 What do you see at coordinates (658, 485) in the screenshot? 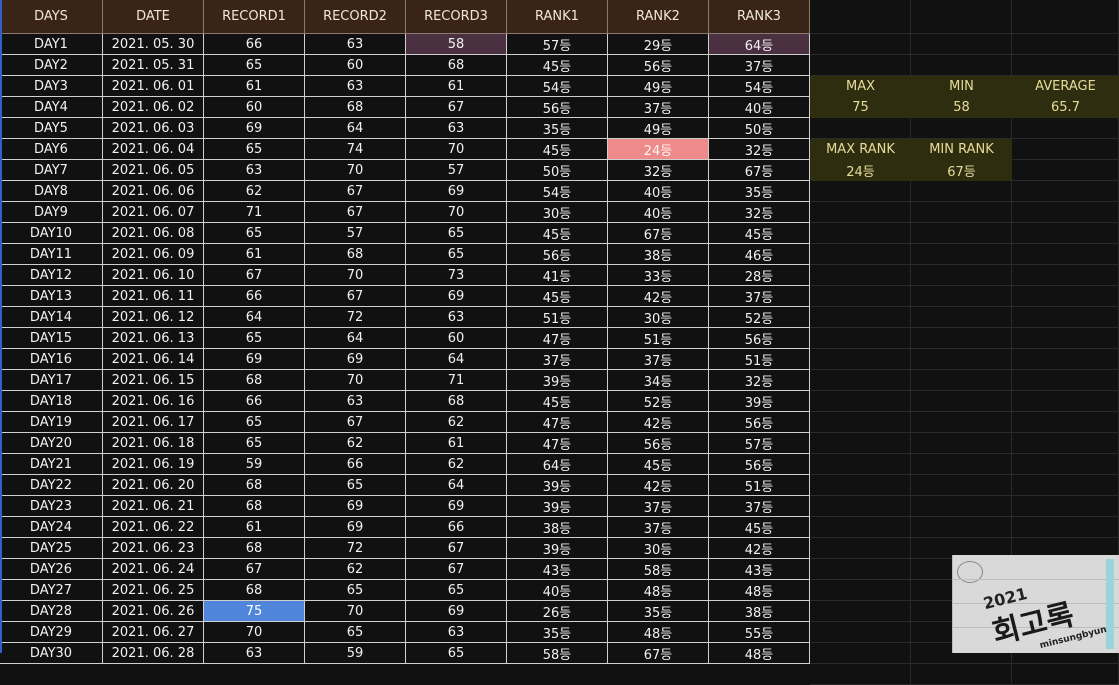
I see `table-cell: 42등` at bounding box center [658, 485].